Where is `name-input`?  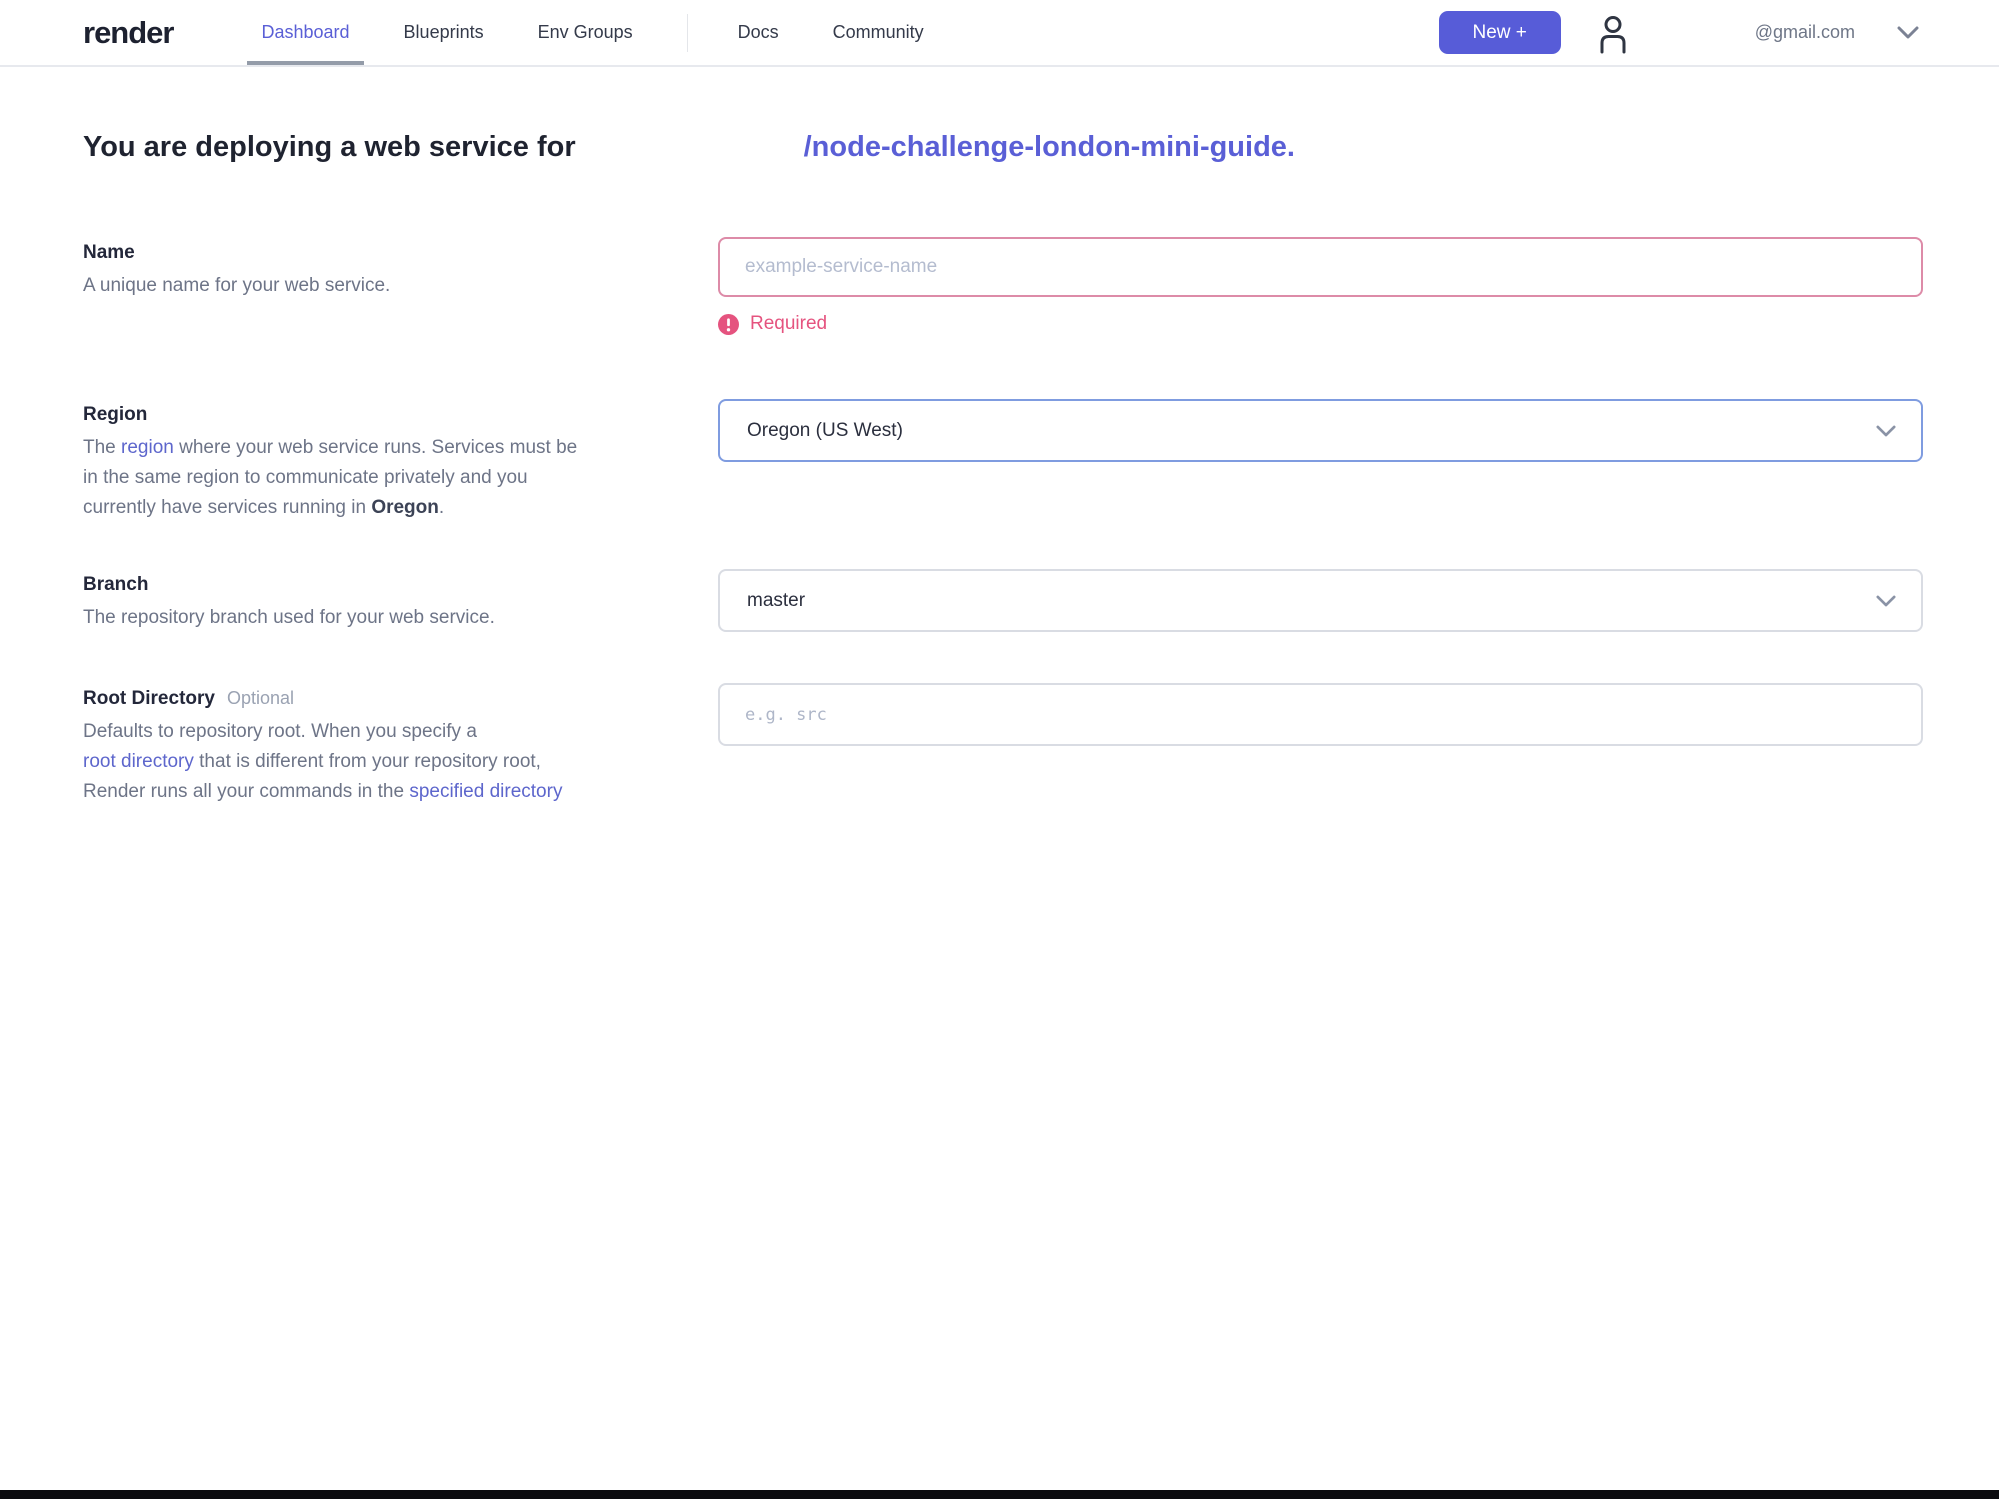
name-input is located at coordinates (1320, 267).